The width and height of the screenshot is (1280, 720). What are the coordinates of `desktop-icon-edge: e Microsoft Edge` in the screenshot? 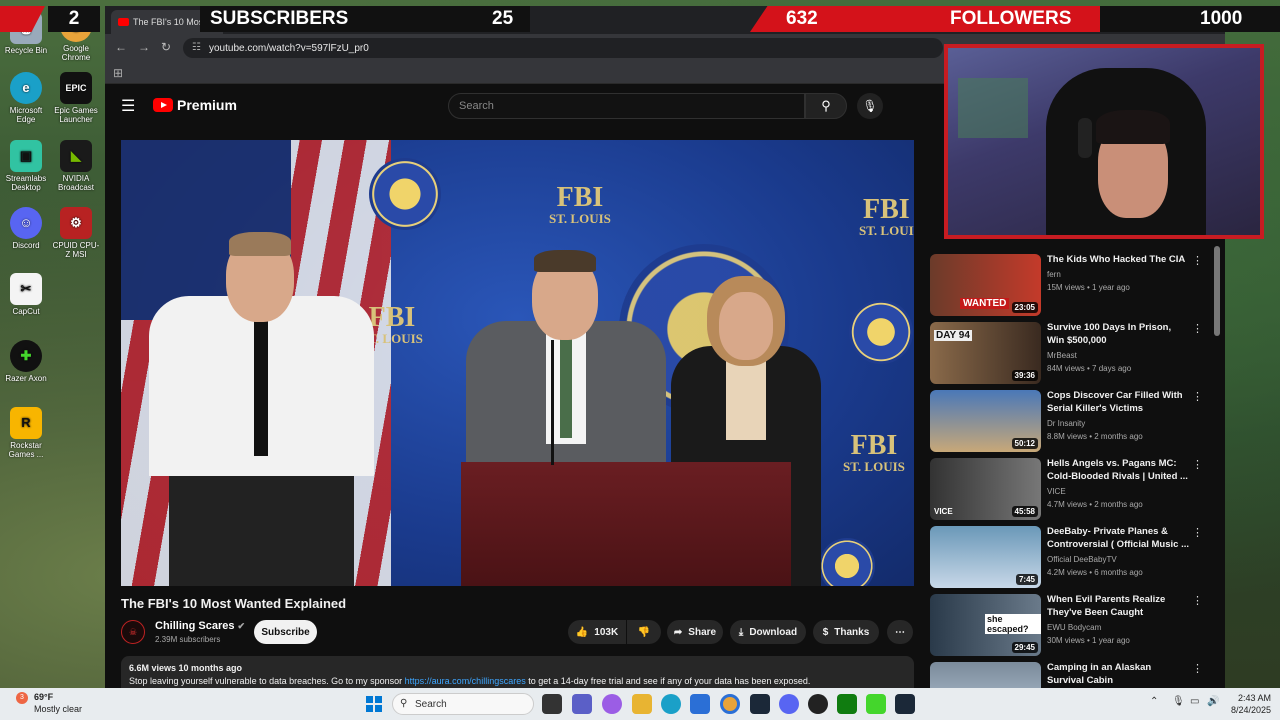 It's located at (26, 98).